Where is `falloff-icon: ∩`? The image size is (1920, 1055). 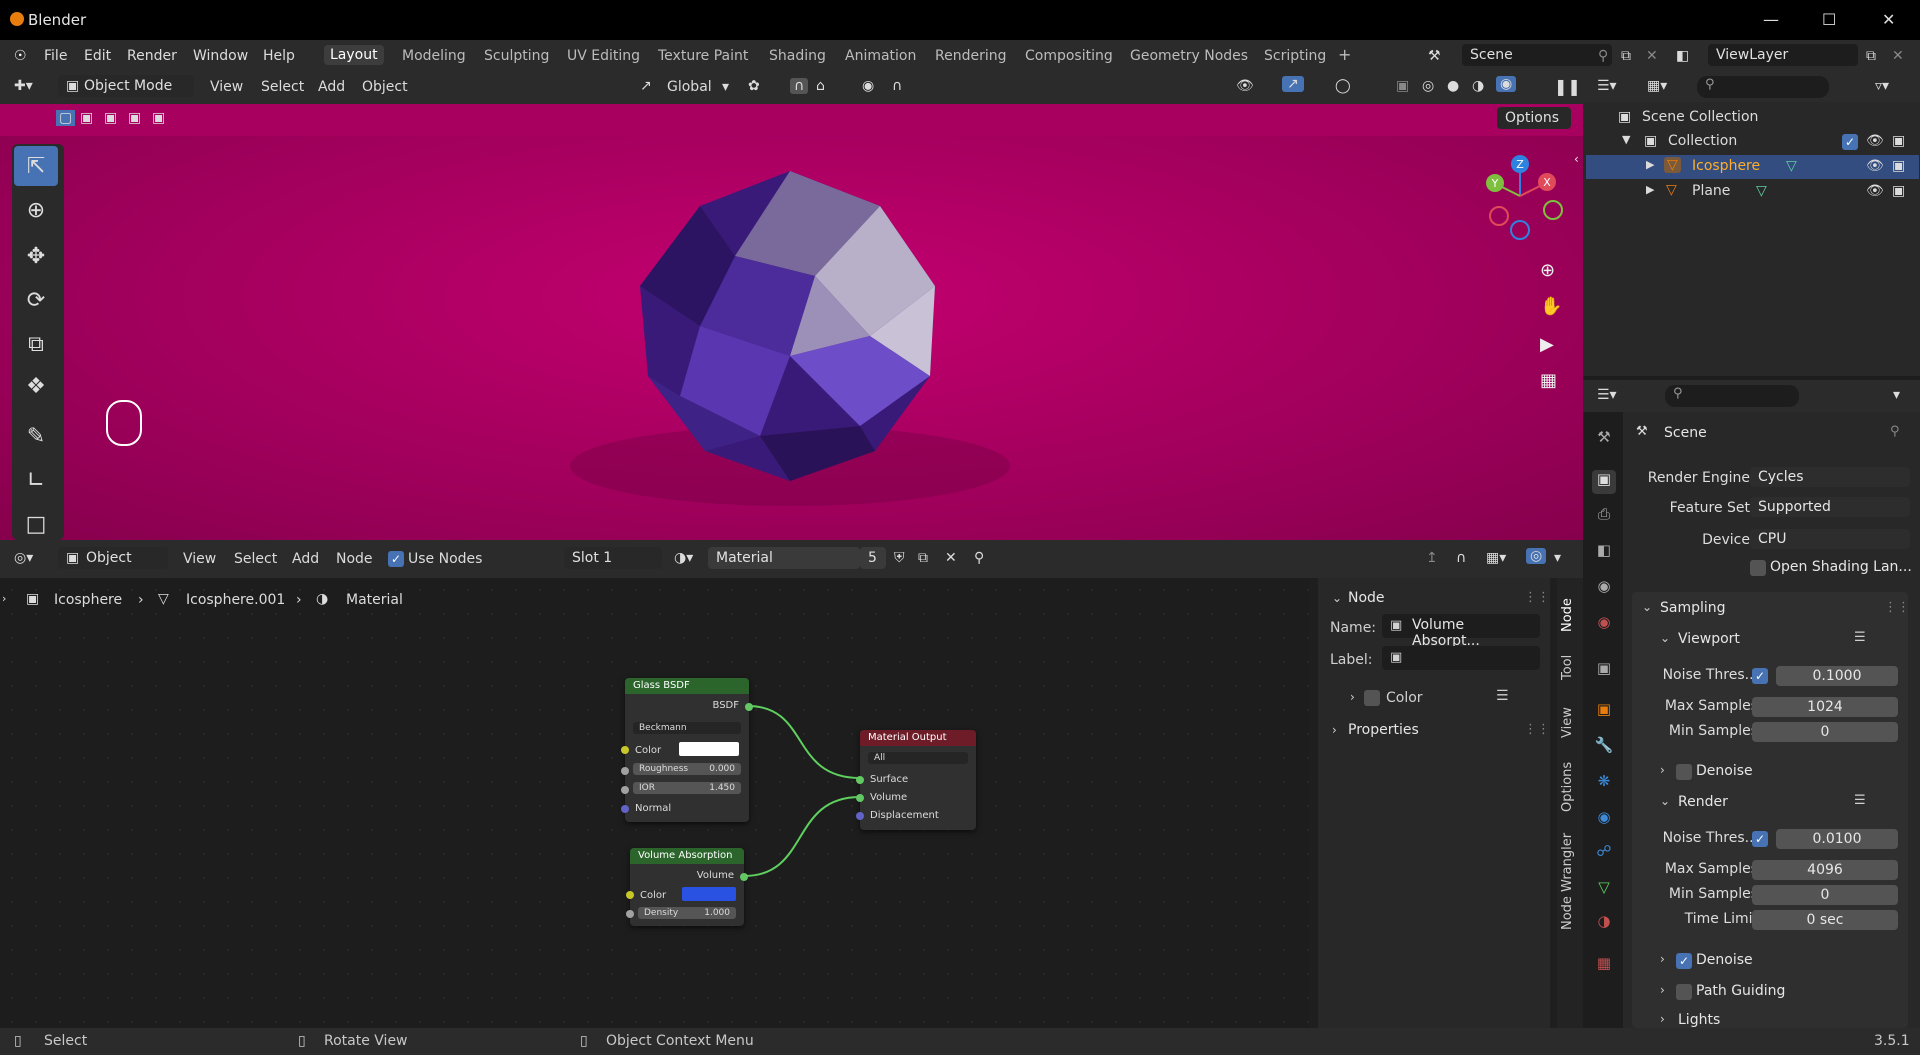 falloff-icon: ∩ is located at coordinates (897, 86).